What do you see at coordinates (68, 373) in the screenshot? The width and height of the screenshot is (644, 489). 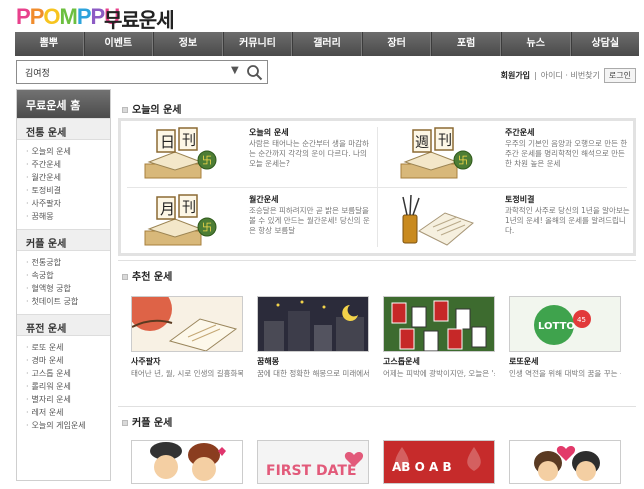 I see `sidebar-item-gostop: 고스톱 운세` at bounding box center [68, 373].